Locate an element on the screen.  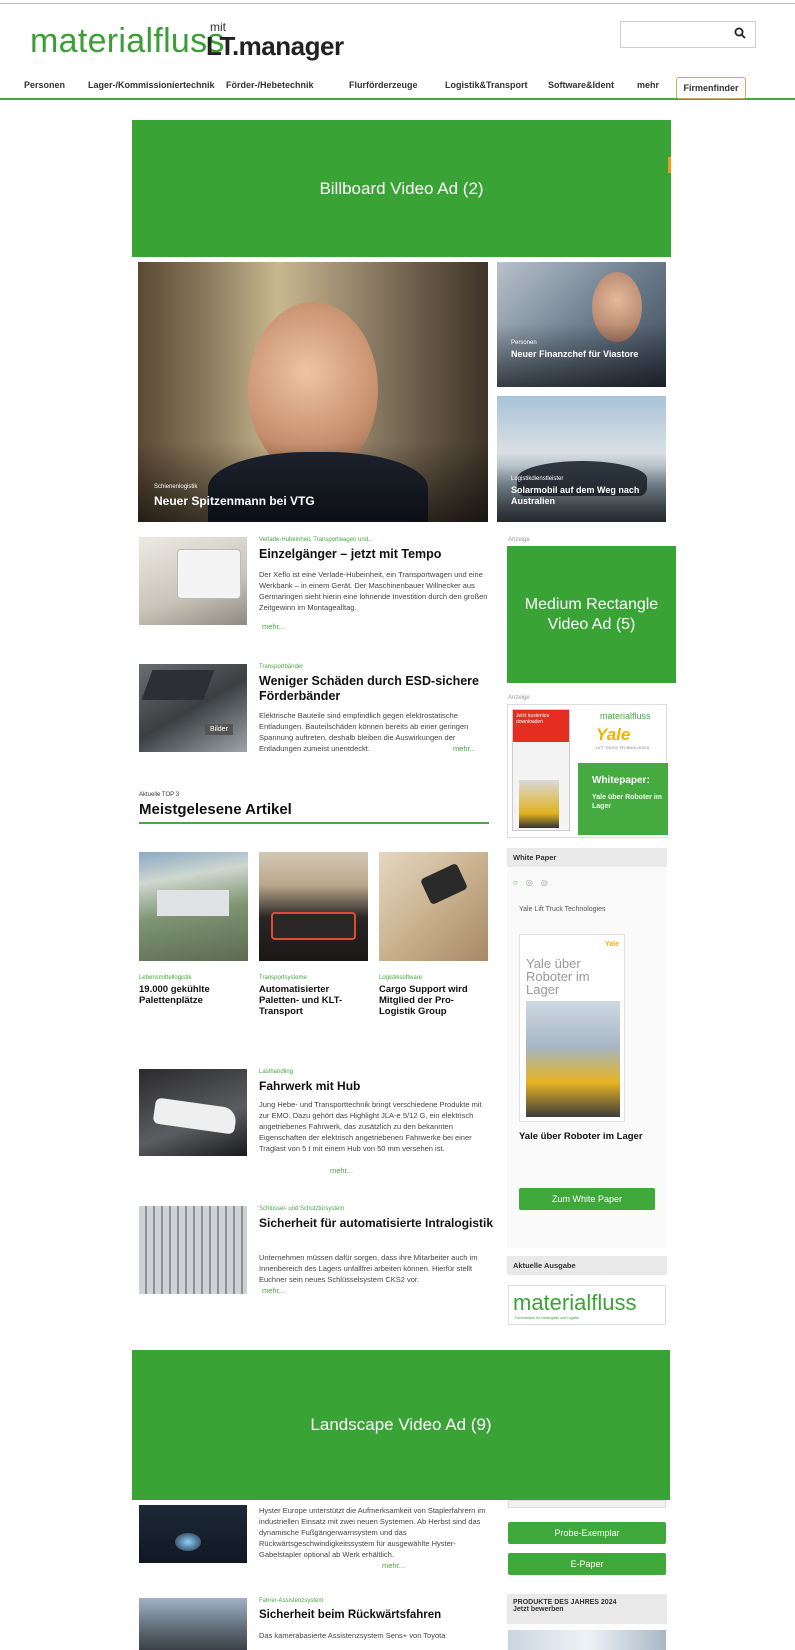
article-kicker: Transportbänder is located at coordinates (281, 667).